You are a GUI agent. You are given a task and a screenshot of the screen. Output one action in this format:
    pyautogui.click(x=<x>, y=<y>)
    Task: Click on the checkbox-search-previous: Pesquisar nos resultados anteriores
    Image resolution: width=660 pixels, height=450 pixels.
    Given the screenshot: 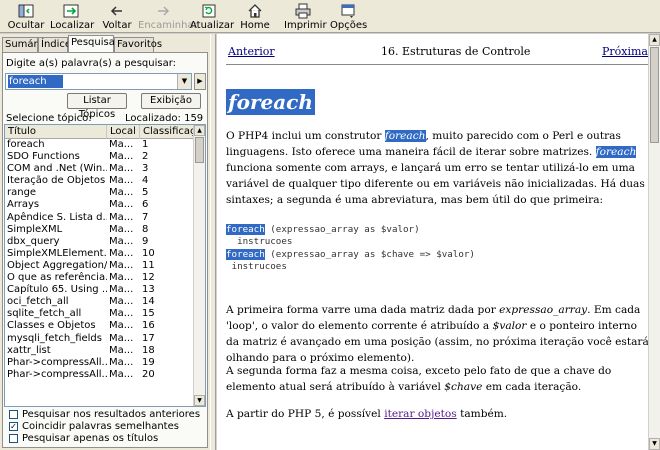 What is the action you would take?
    pyautogui.click(x=104, y=414)
    